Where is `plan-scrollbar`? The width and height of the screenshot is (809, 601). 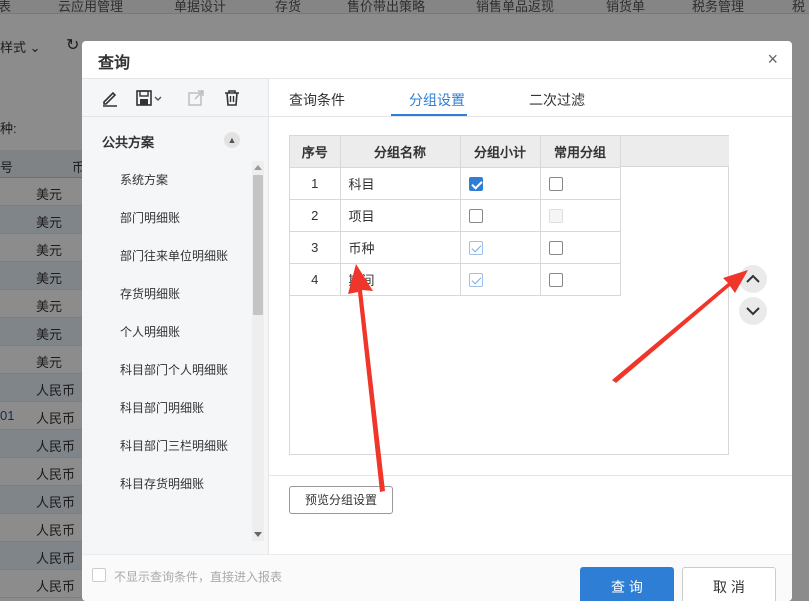 plan-scrollbar is located at coordinates (258, 351).